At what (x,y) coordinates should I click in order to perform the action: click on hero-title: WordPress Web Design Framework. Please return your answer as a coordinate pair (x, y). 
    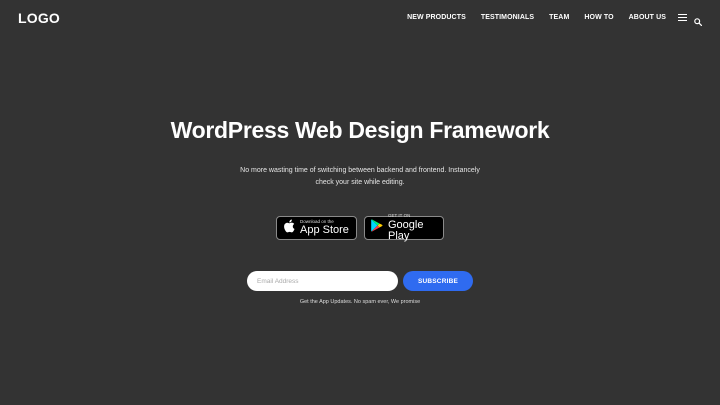
    Looking at the image, I should click on (360, 130).